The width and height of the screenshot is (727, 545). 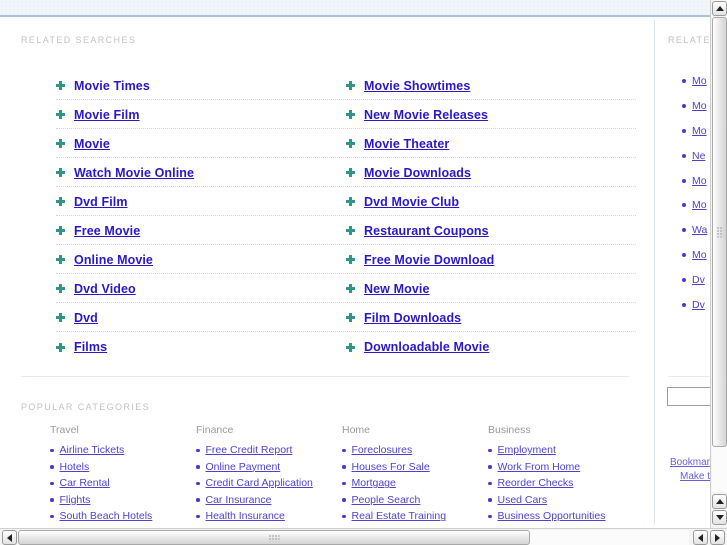 I want to click on category-link: Car Insurance, so click(x=239, y=500).